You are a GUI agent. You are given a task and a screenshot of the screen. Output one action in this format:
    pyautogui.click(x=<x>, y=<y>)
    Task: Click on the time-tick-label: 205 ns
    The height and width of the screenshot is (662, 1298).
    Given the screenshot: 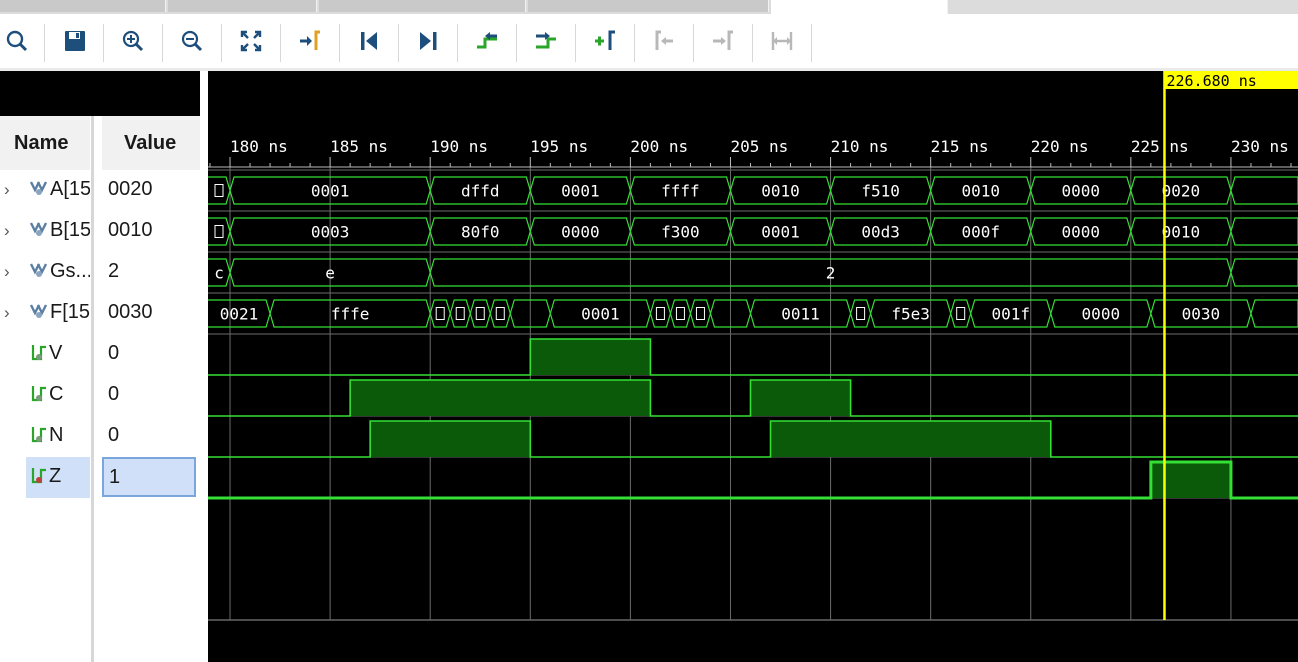 What is the action you would take?
    pyautogui.click(x=759, y=146)
    